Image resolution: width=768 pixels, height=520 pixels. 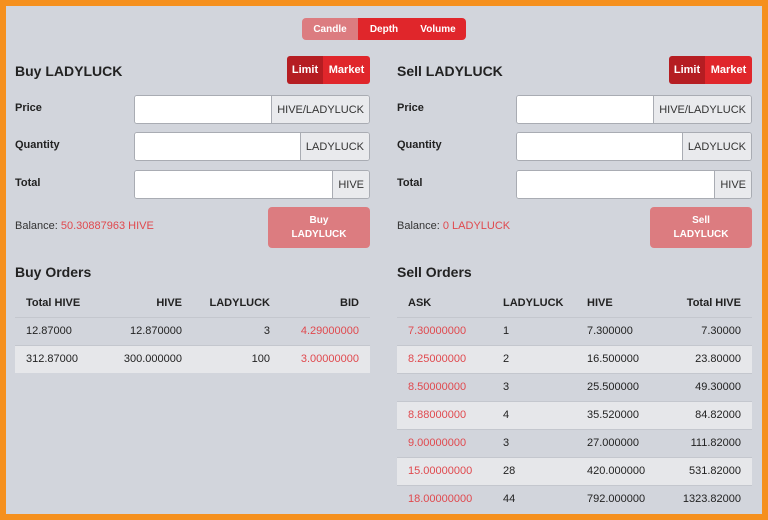 I want to click on cell-bid: 4.29000000, so click(x=325, y=330).